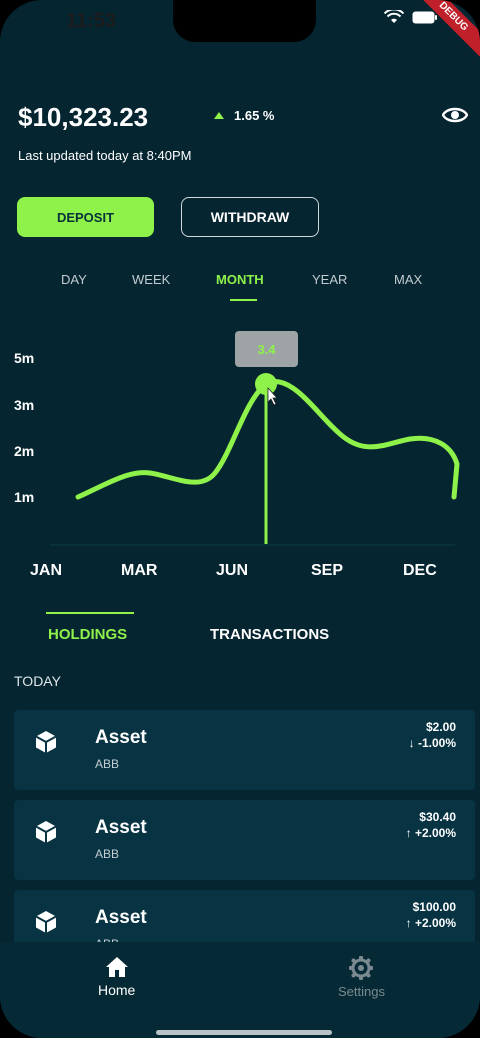  Describe the element at coordinates (266, 384) in the screenshot. I see `selected-point` at that location.